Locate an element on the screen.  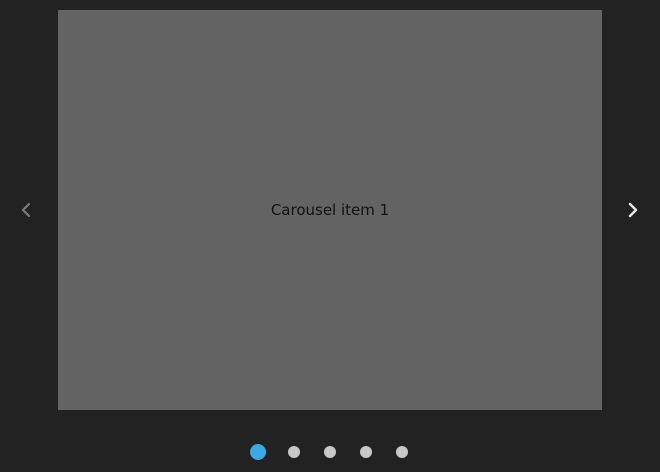
chevron-left-icon is located at coordinates (26, 210).